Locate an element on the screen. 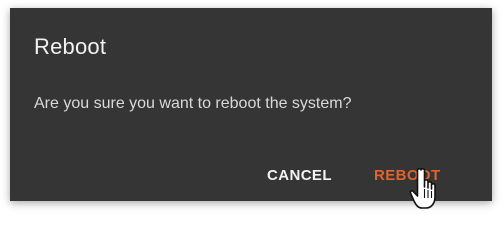 The width and height of the screenshot is (504, 240). dialog-title: Reboot is located at coordinates (70, 46).